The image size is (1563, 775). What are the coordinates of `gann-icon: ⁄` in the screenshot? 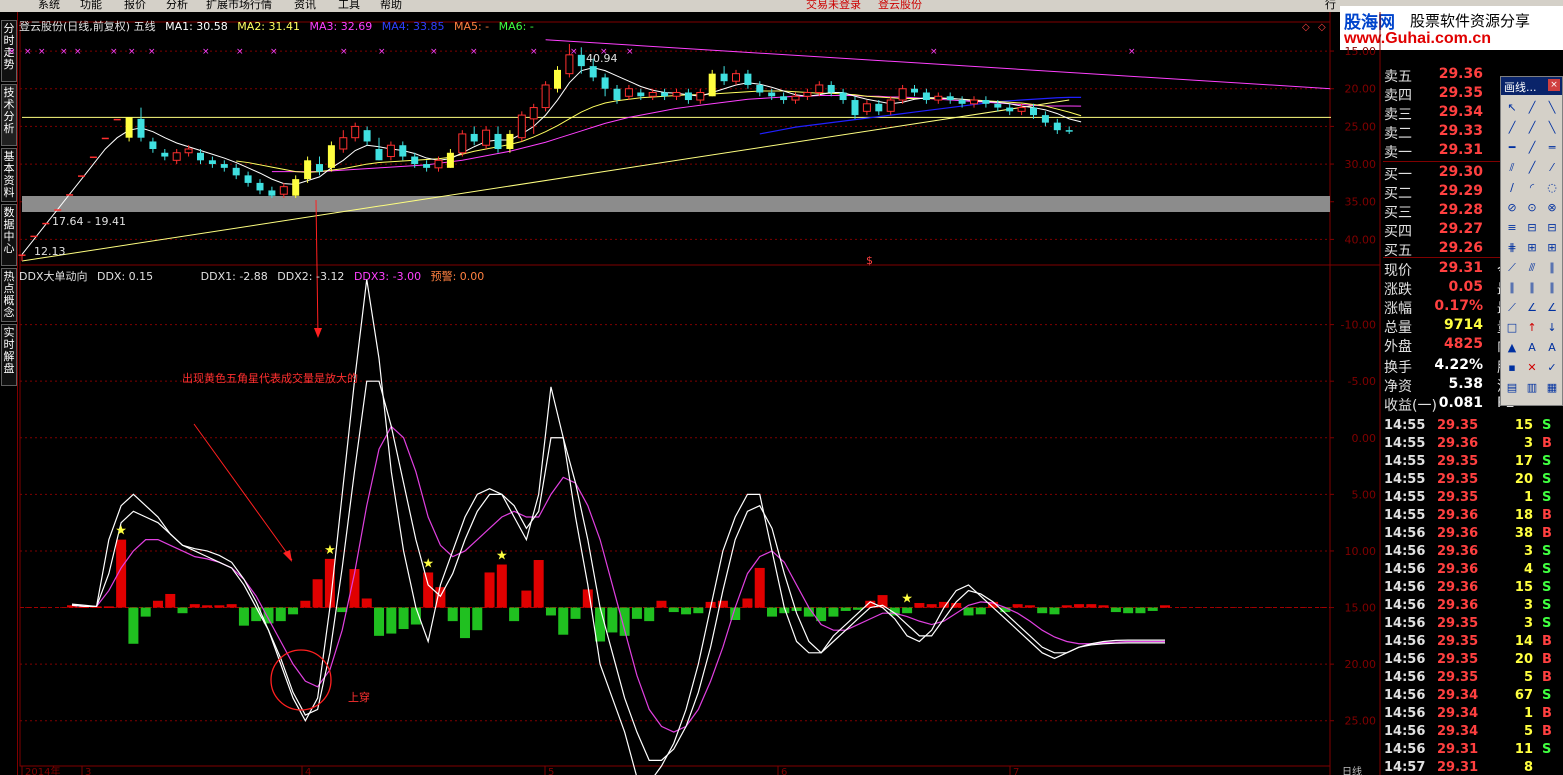 It's located at (1552, 168).